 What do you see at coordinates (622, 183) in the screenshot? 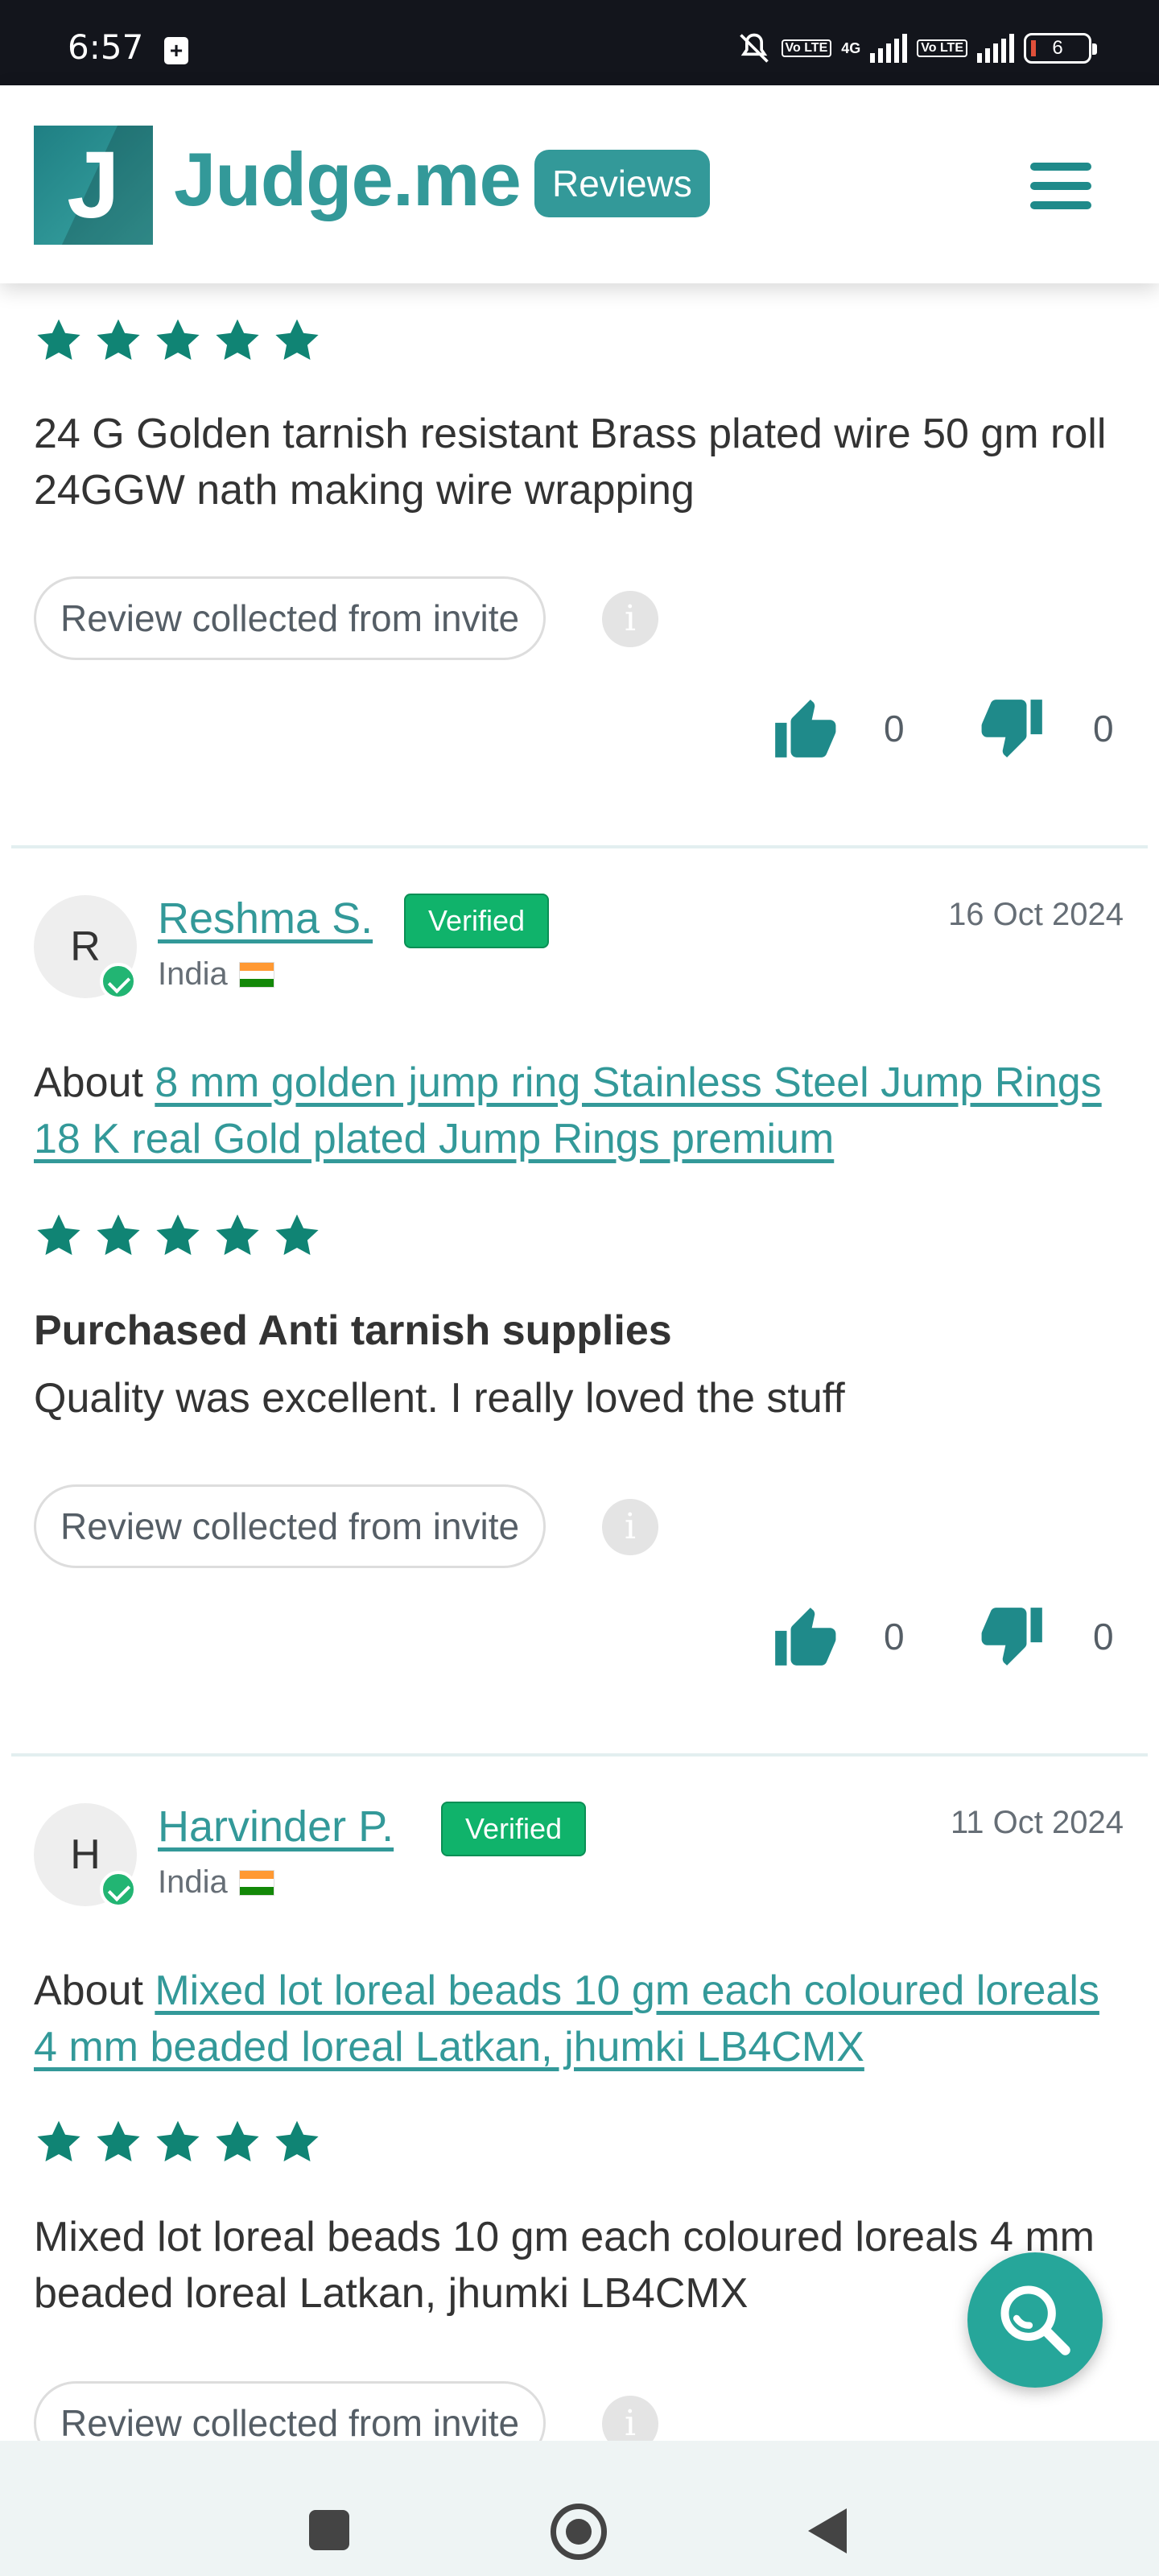
I see `reviews-badge: Reviews` at bounding box center [622, 183].